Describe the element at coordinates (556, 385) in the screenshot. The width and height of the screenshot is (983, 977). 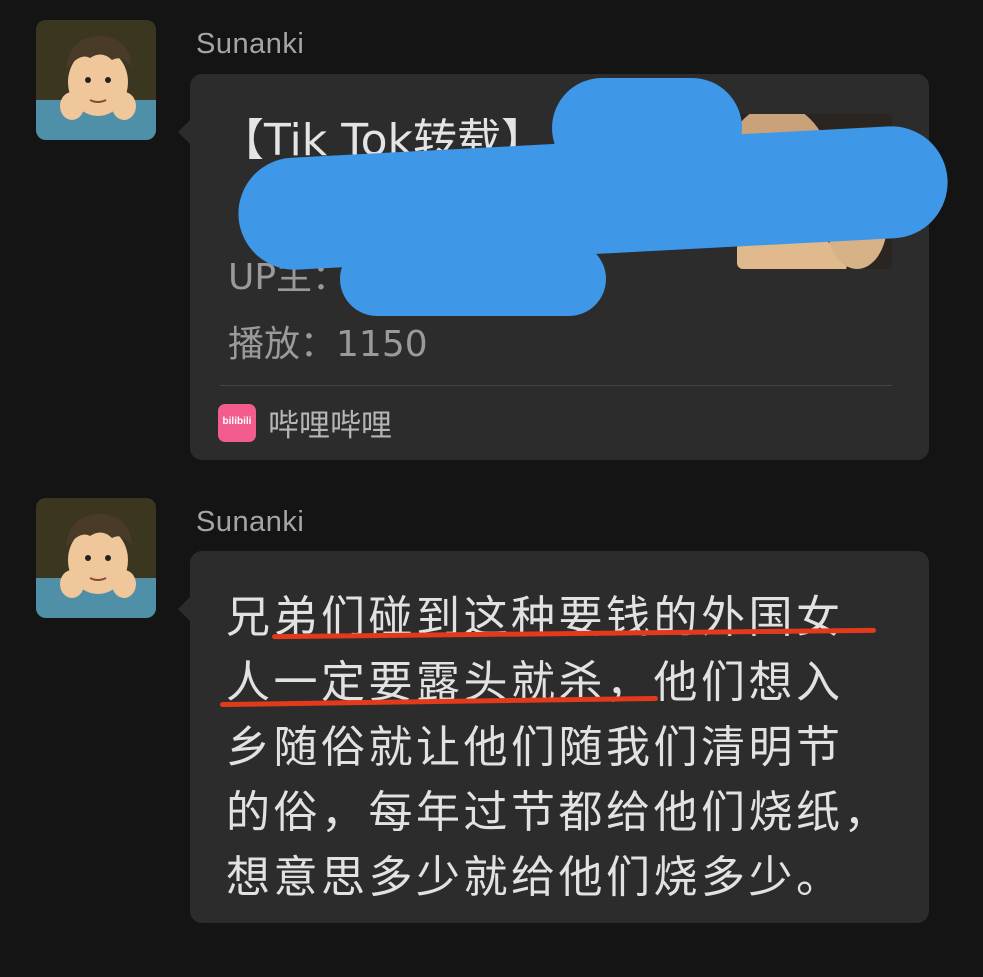
I see `card-divider` at that location.